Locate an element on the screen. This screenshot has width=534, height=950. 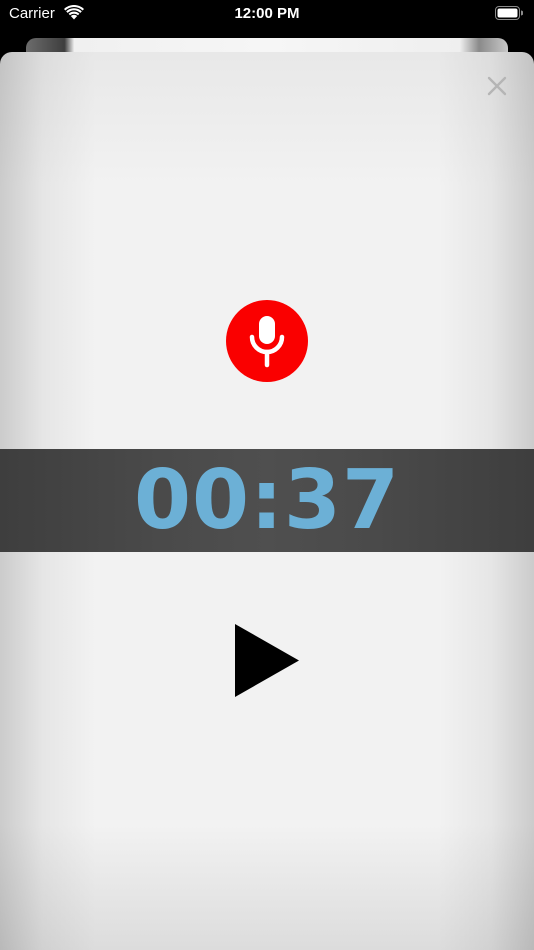
timer-band: 00:37 is located at coordinates (267, 500).